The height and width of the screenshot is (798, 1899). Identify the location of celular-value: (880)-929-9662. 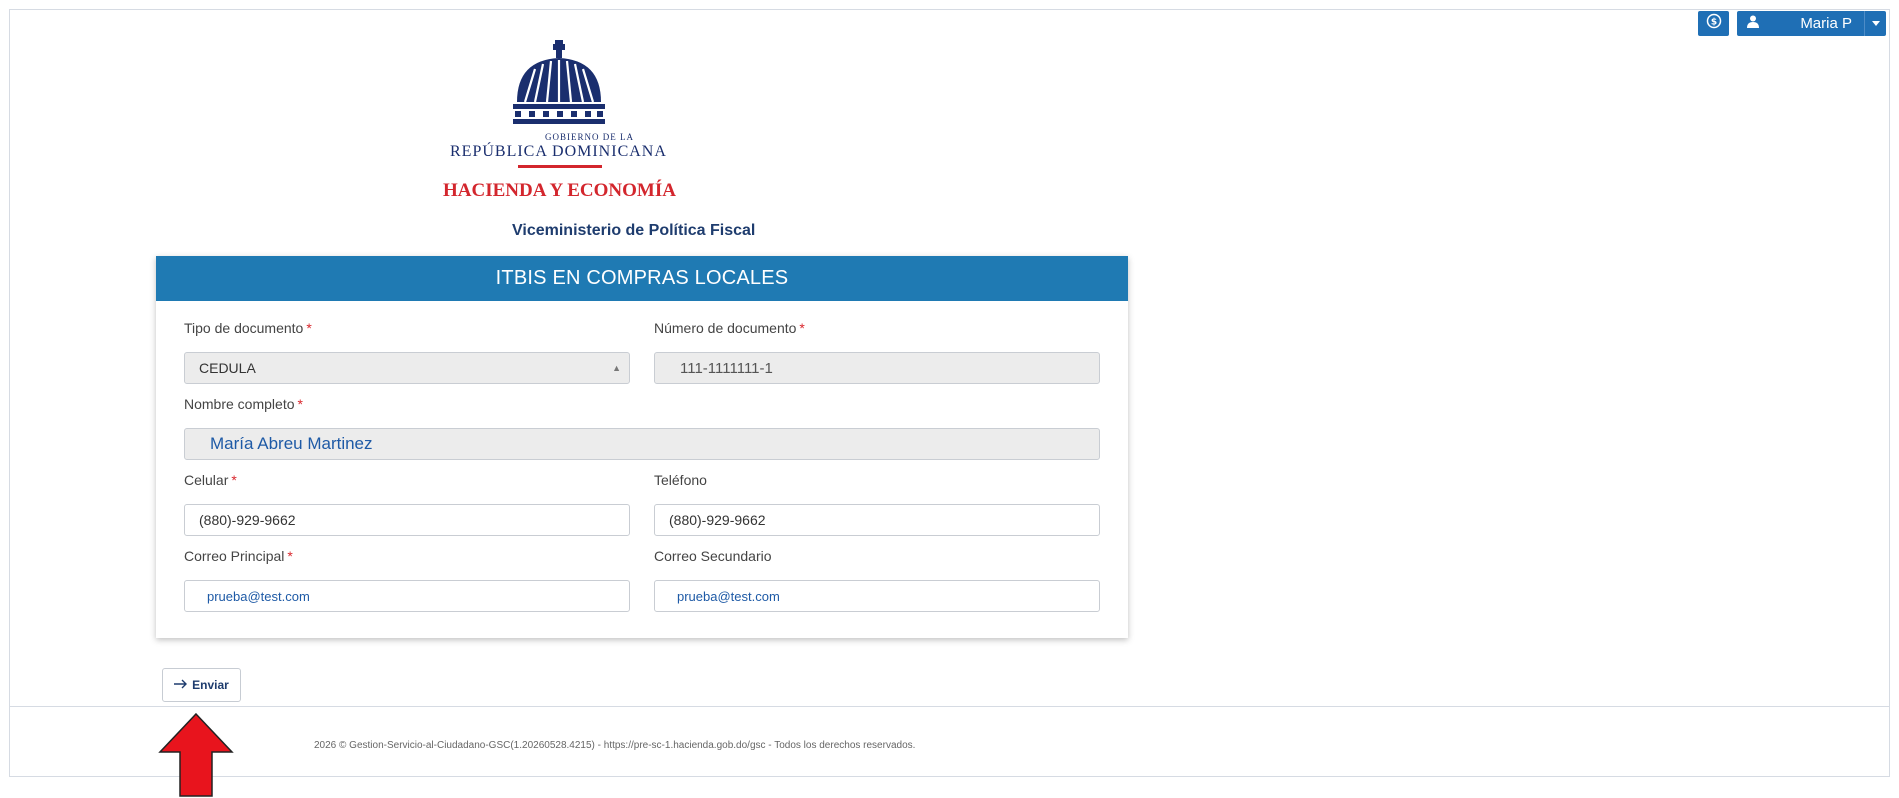
(247, 520).